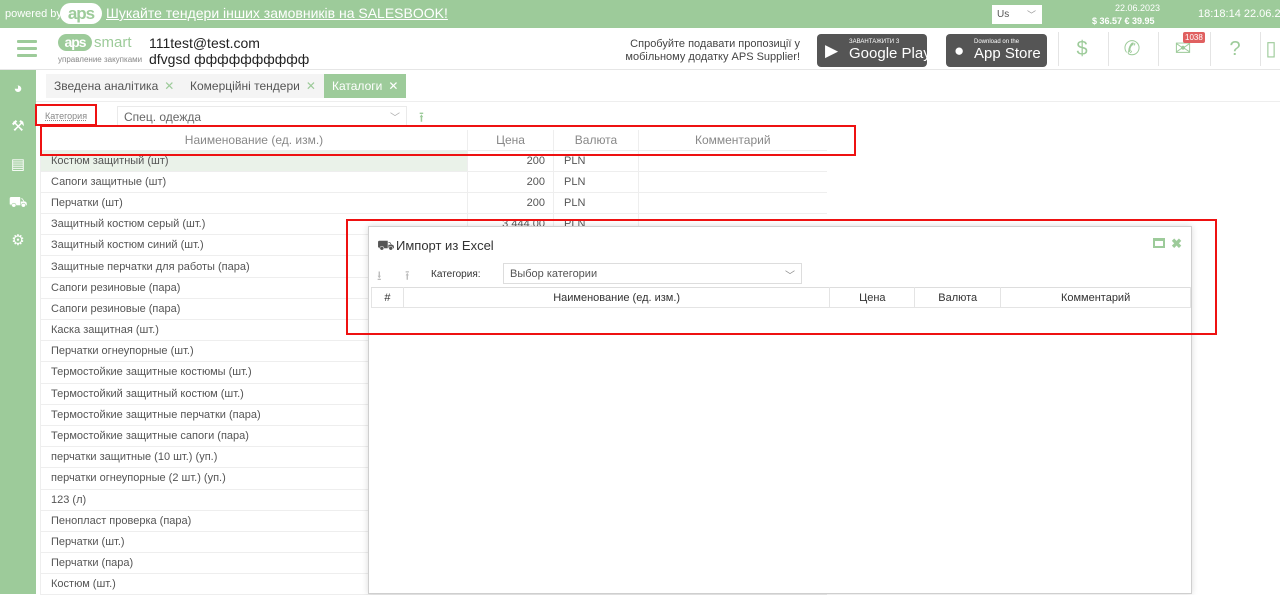 The height and width of the screenshot is (595, 1280). I want to click on brand-logo: aps smart управление закупками, so click(100, 49).